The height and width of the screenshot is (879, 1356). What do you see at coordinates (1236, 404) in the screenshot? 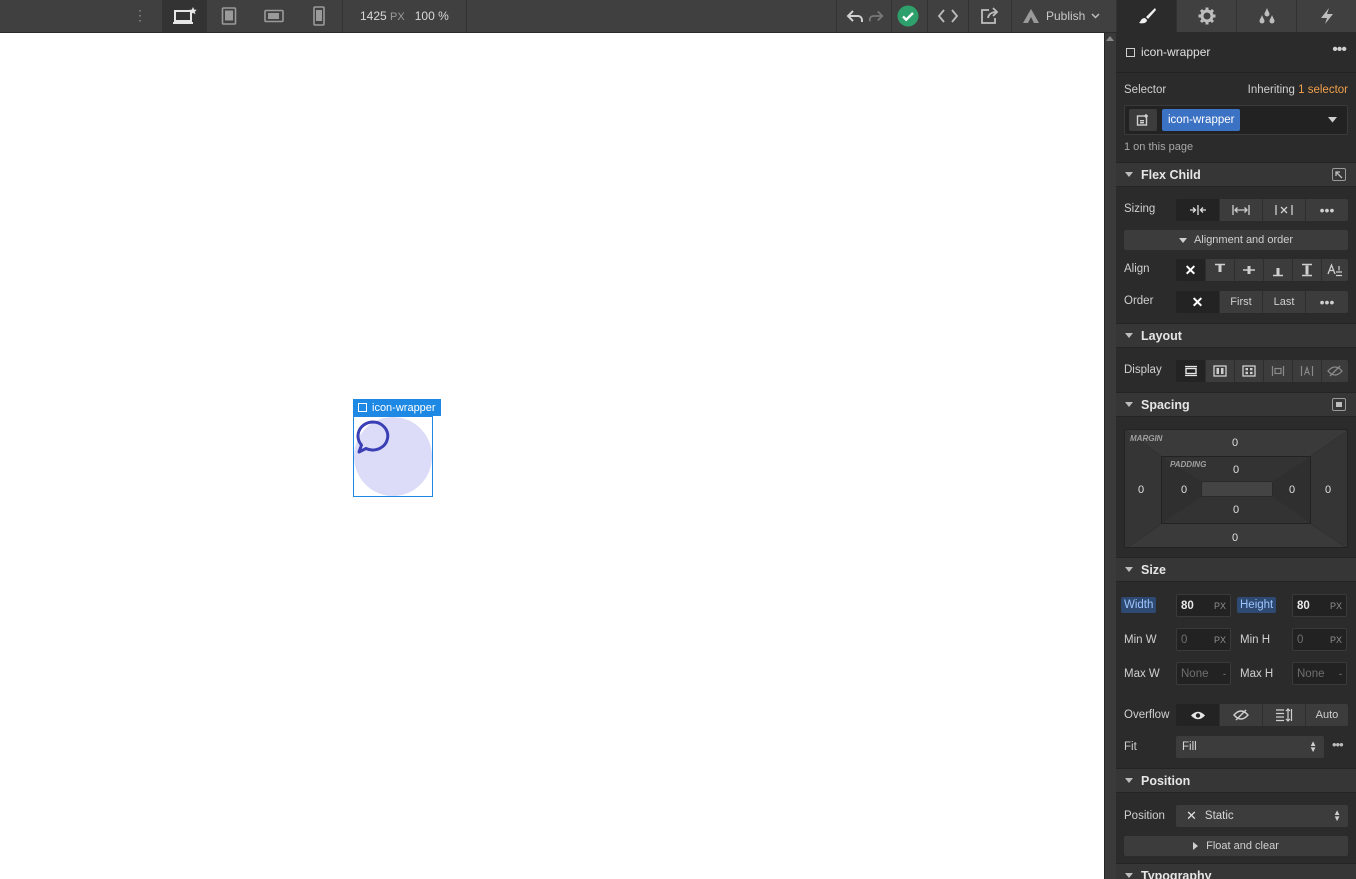
I see `section-spacing: Spacing` at bounding box center [1236, 404].